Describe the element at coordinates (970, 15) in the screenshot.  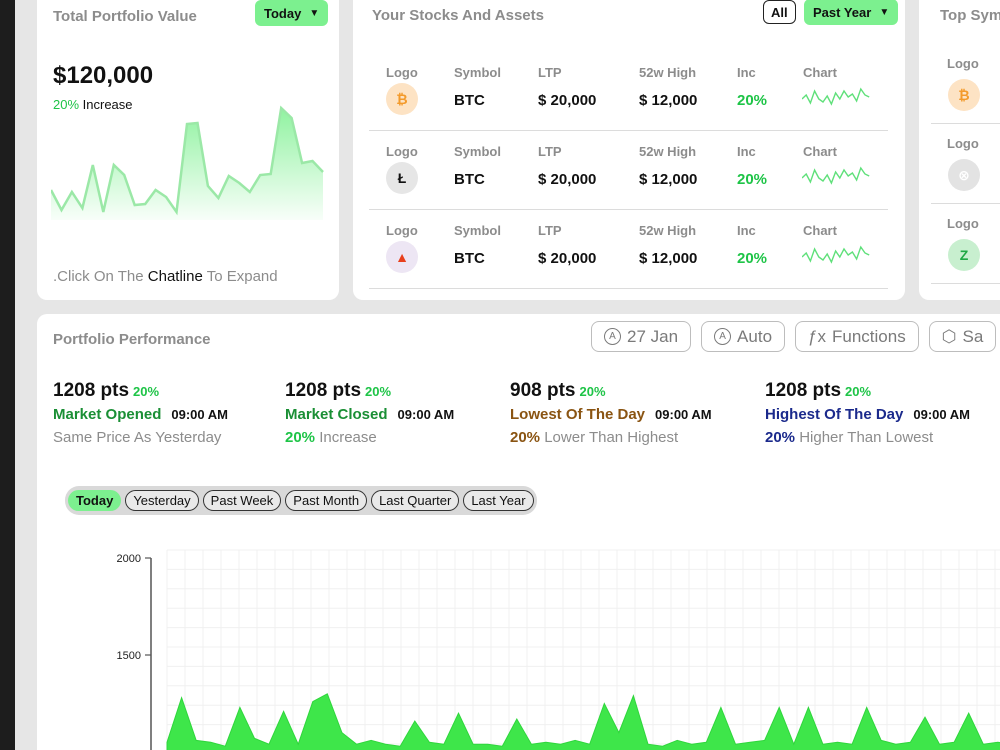
I see `card-title: Top Sym` at that location.